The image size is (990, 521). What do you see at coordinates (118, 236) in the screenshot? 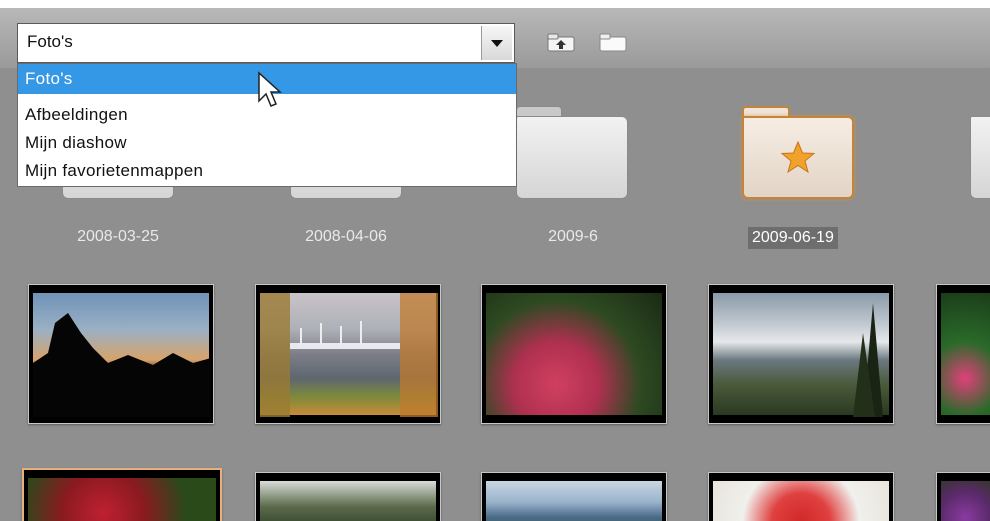
I see `folder-label: 2008-03-25` at bounding box center [118, 236].